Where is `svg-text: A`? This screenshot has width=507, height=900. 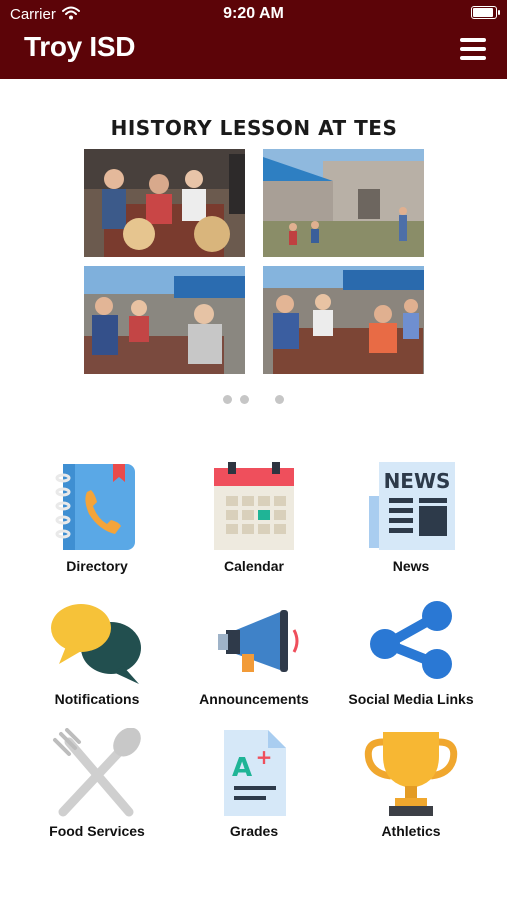 svg-text: A is located at coordinates (242, 768).